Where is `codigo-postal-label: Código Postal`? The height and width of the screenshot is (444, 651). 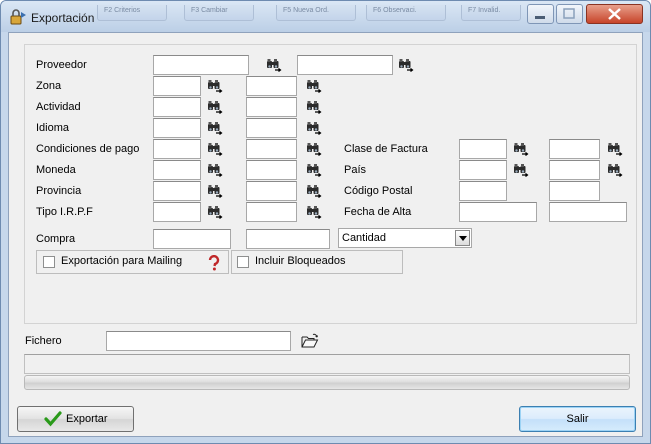 codigo-postal-label: Código Postal is located at coordinates (378, 191).